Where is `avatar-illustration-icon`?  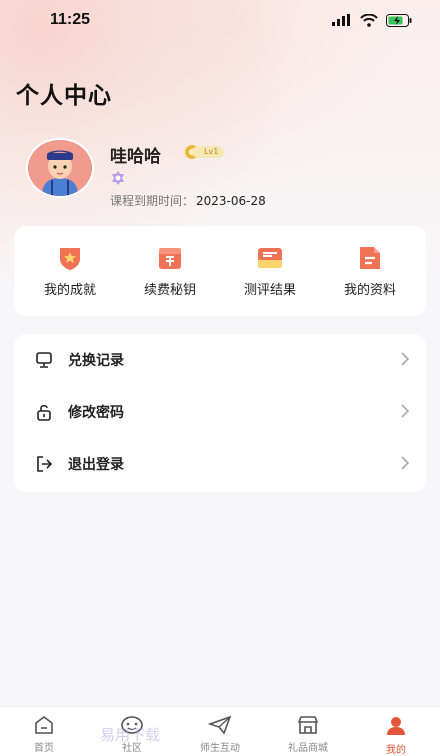
avatar-illustration-icon is located at coordinates (60, 168).